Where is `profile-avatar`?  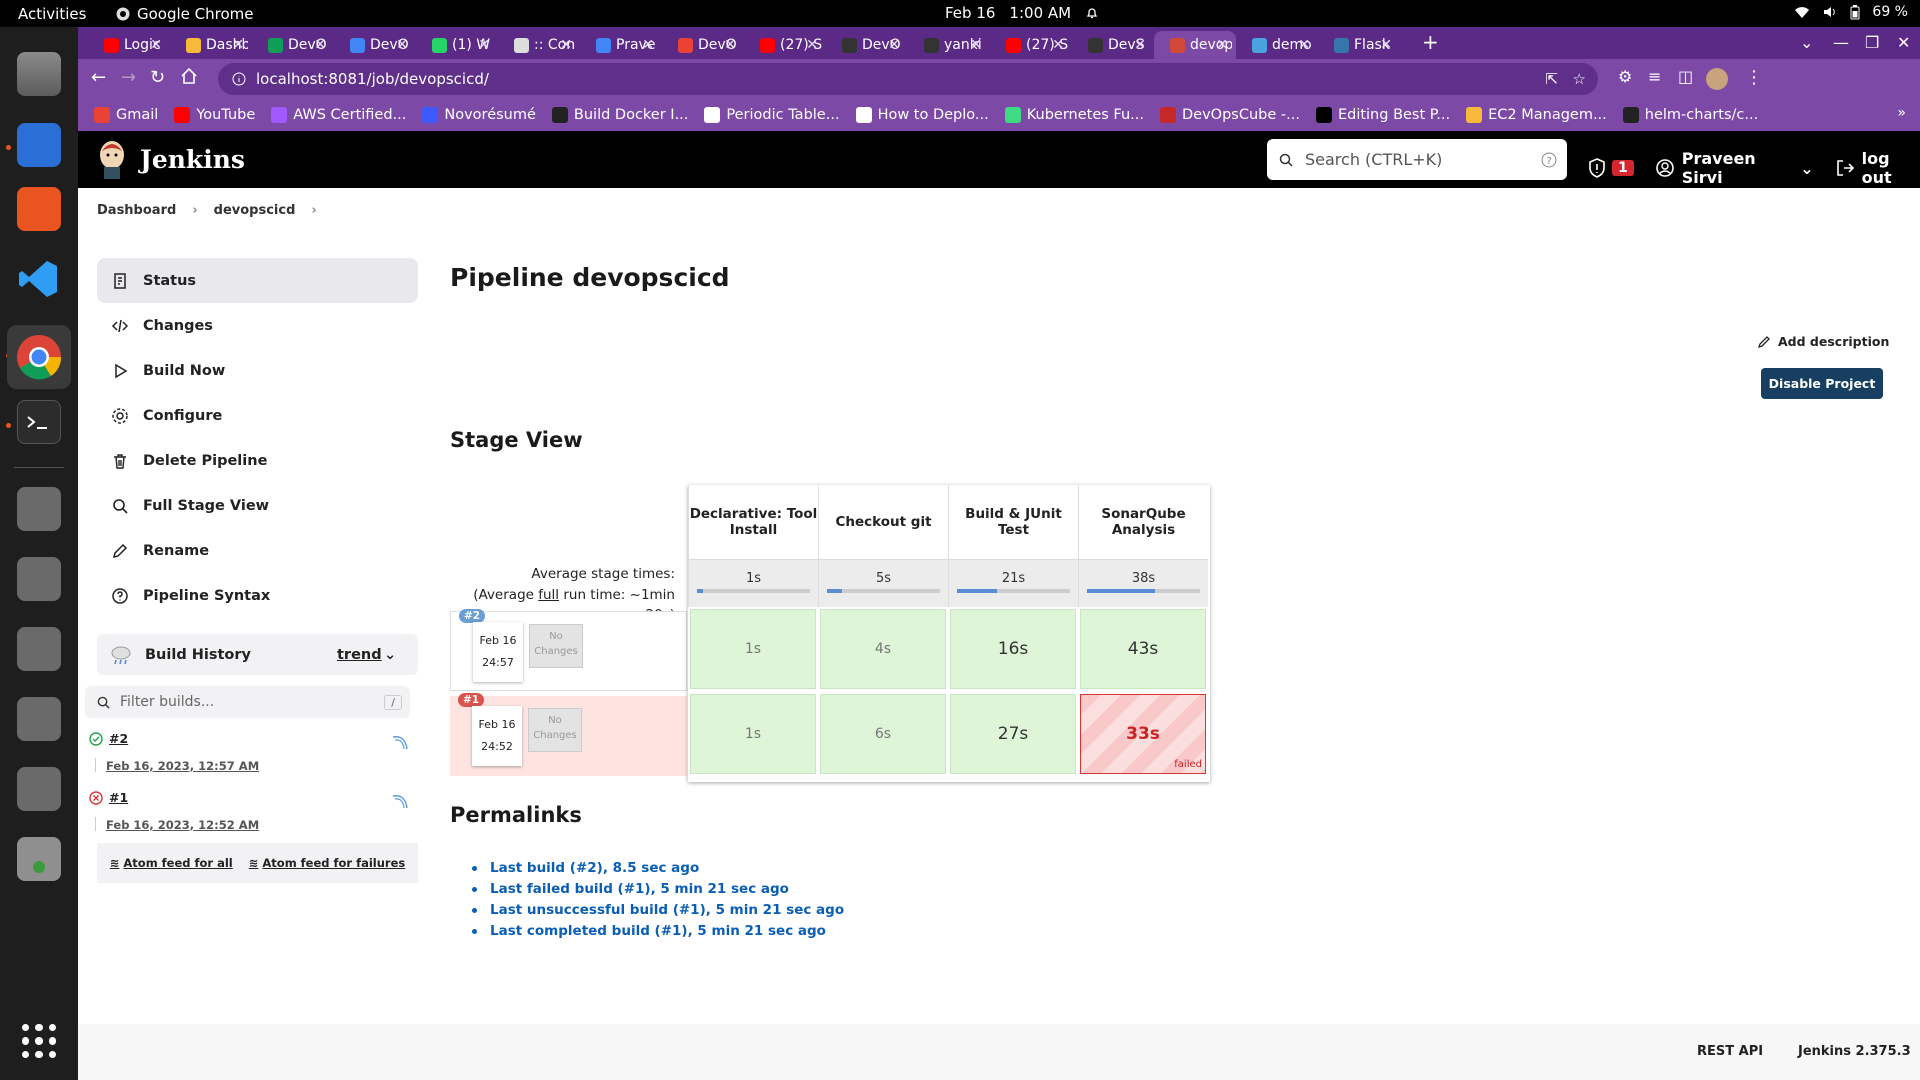
profile-avatar is located at coordinates (1717, 79).